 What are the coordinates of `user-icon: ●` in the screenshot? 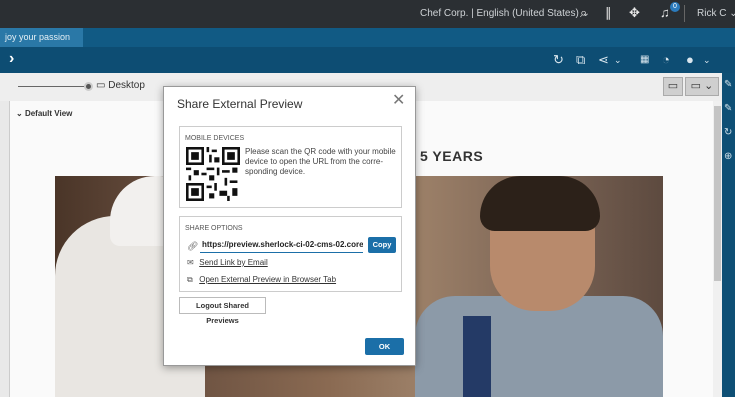 It's located at (690, 59).